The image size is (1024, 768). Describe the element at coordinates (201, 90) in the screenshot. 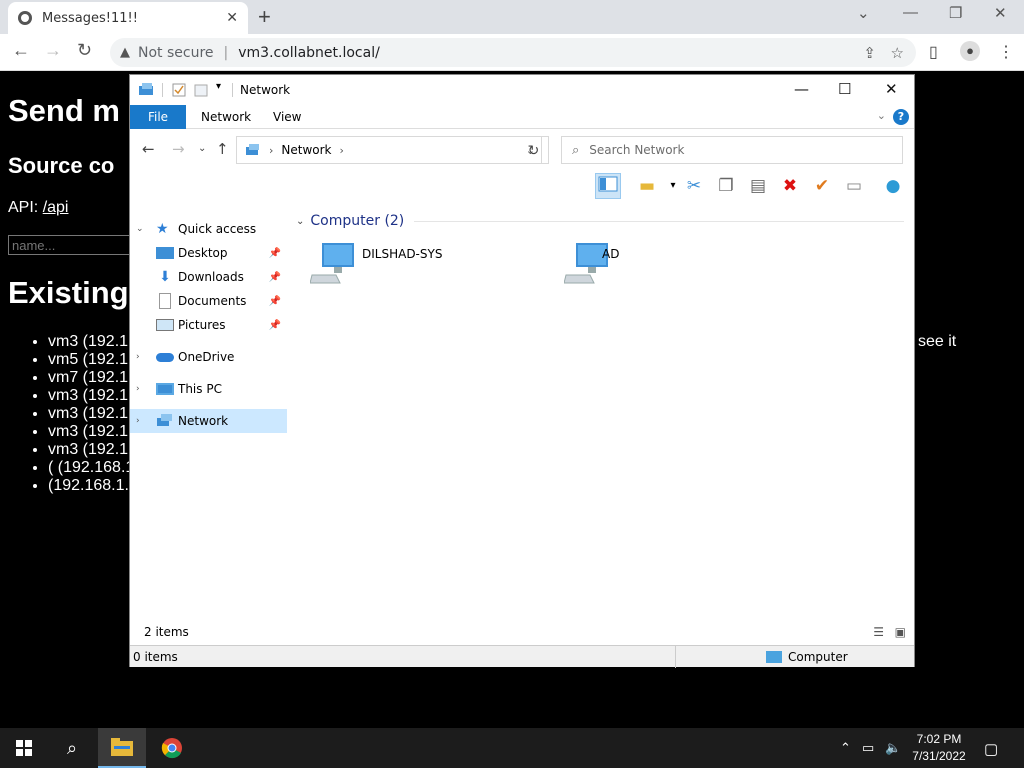

I see `new-folder-icon` at that location.